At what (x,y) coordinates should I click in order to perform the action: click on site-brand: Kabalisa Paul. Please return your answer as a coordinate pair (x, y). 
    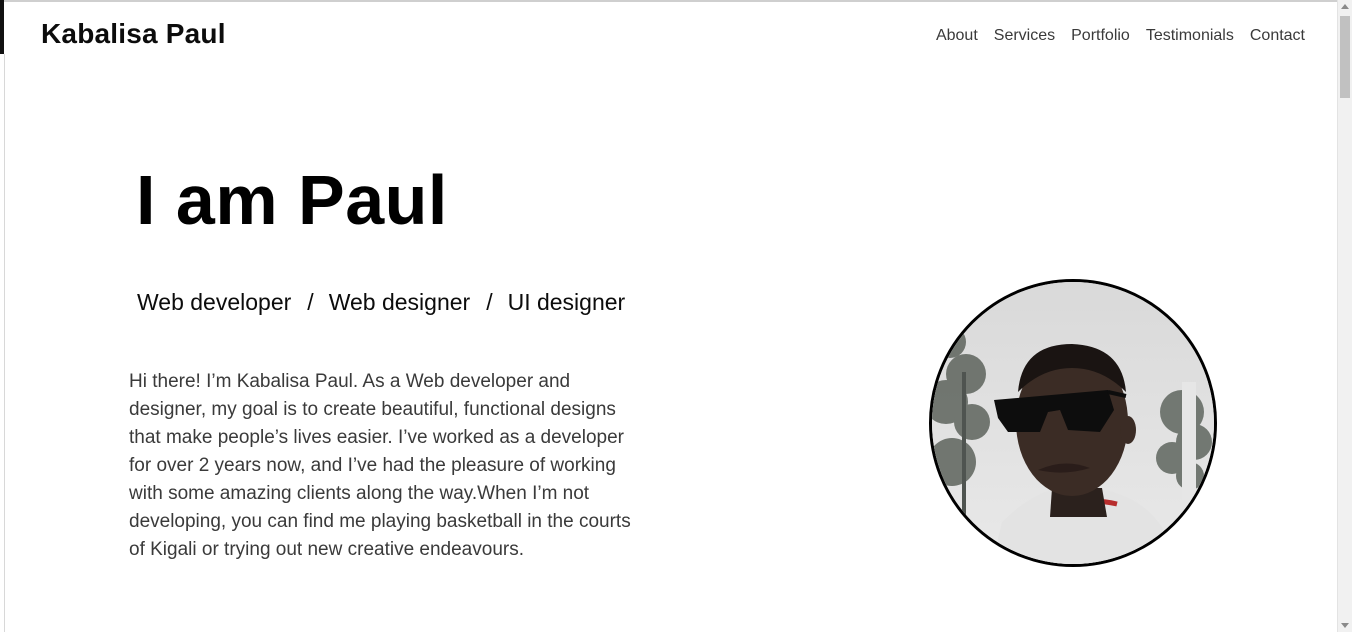
    Looking at the image, I should click on (133, 34).